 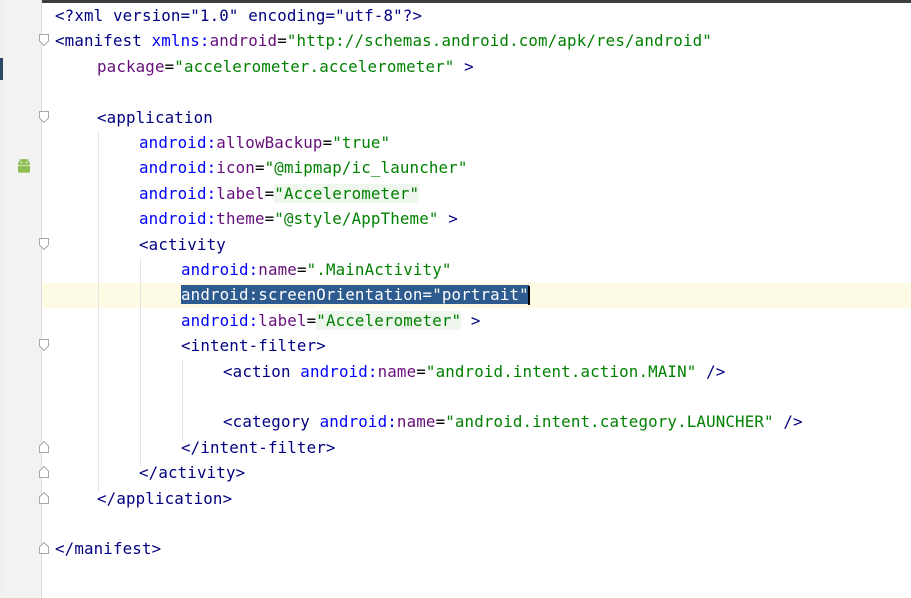 What do you see at coordinates (269, 142) in the screenshot?
I see `code-token: allowBackup` at bounding box center [269, 142].